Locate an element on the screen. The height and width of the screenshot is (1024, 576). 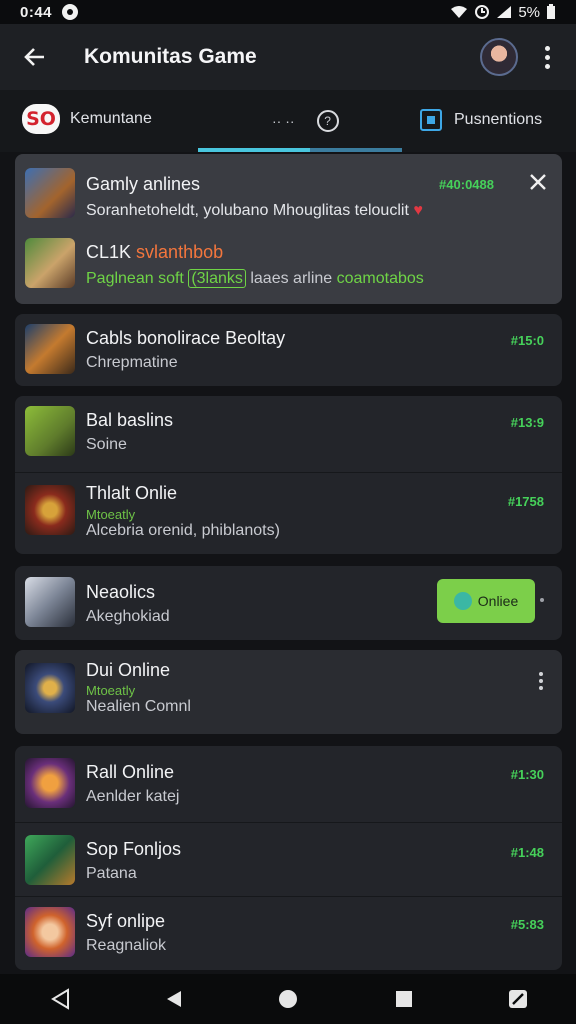
tab-mid-text: ·· ·· is located at coordinates (283, 121).